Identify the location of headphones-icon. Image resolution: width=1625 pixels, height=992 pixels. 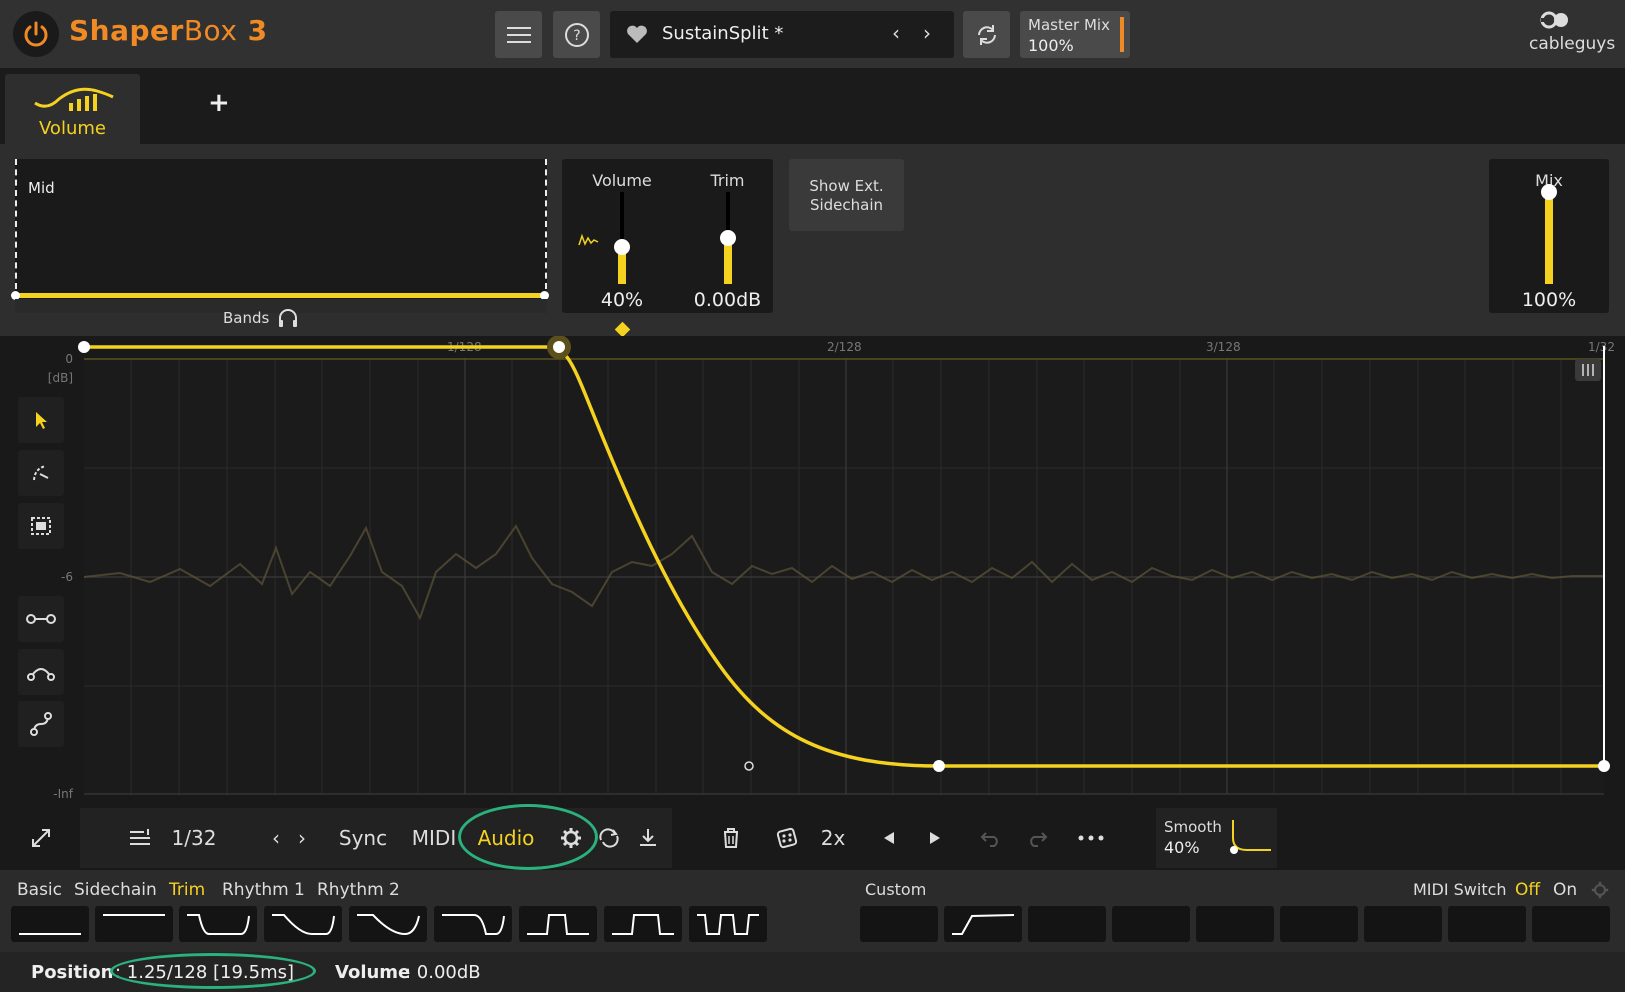
(288, 318).